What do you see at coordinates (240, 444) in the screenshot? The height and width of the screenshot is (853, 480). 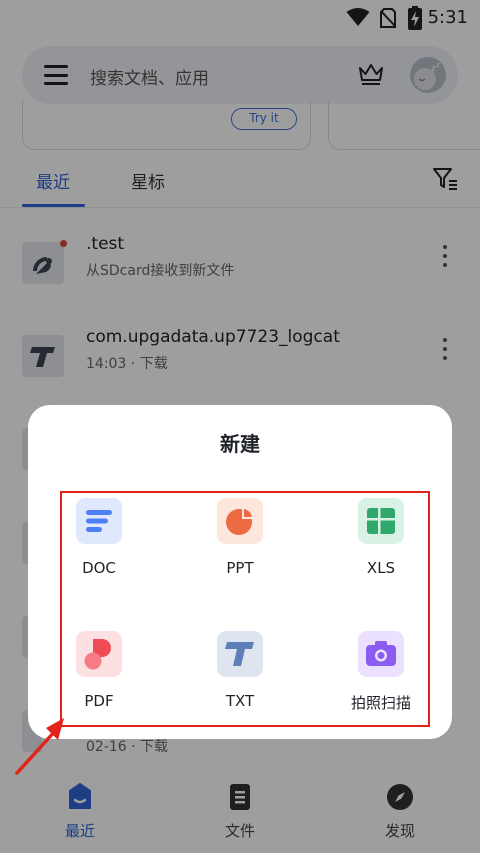 I see `dialog-title: 新建` at bounding box center [240, 444].